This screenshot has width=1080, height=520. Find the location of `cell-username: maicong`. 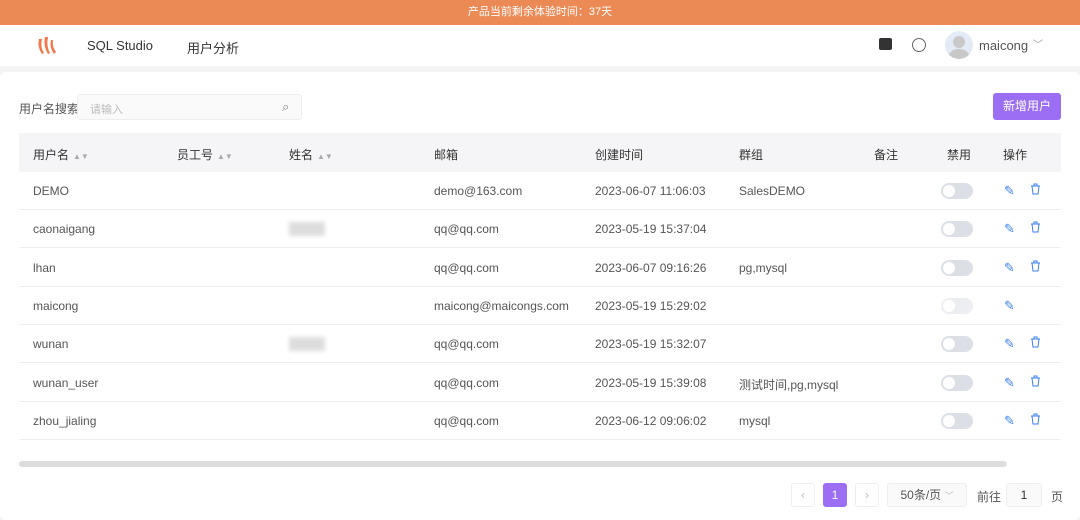

cell-username: maicong is located at coordinates (56, 305).